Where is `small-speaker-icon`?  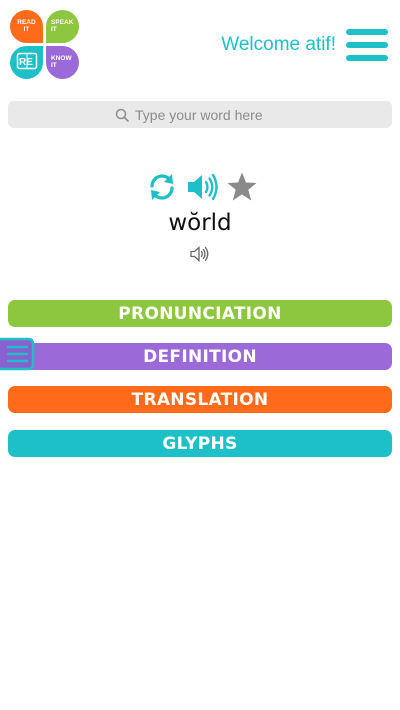
small-speaker-icon is located at coordinates (200, 254).